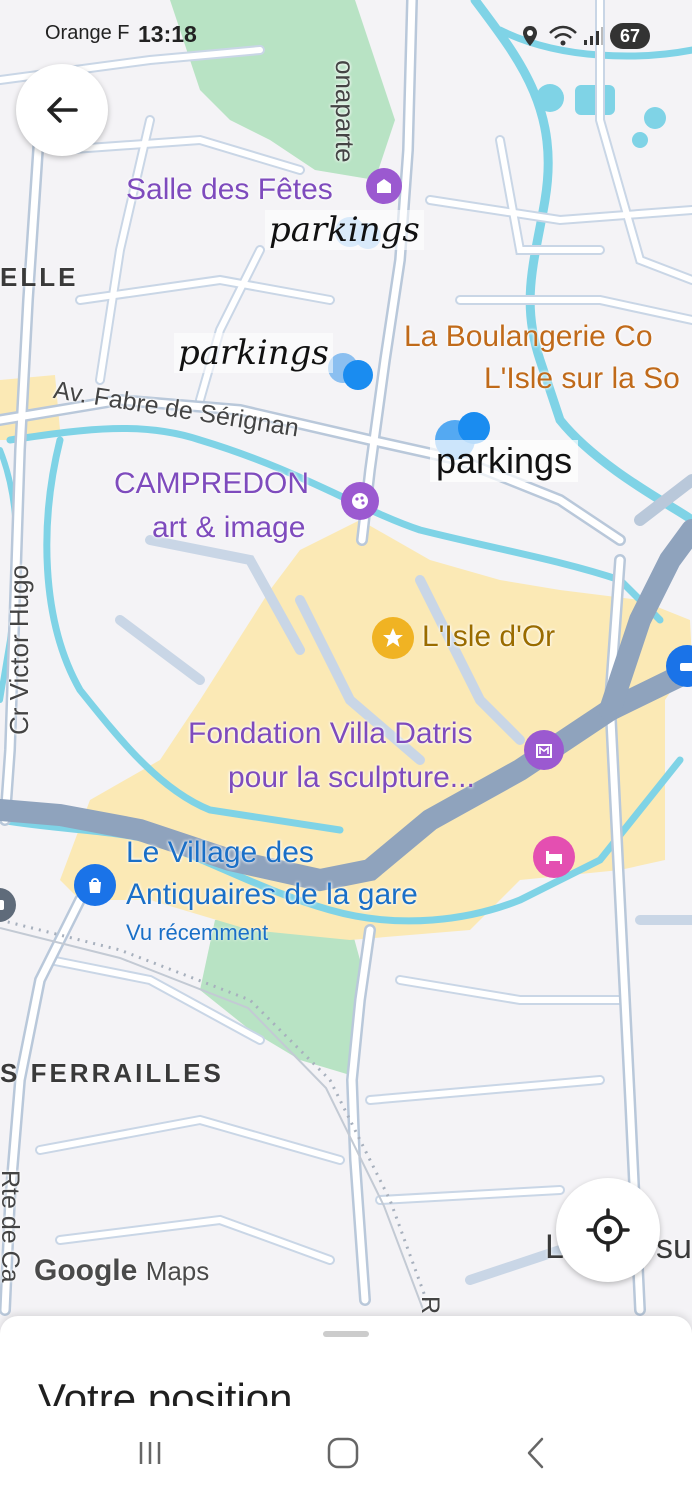 This screenshot has height=1500, width=692. I want to click on wifi-icon, so click(563, 35).